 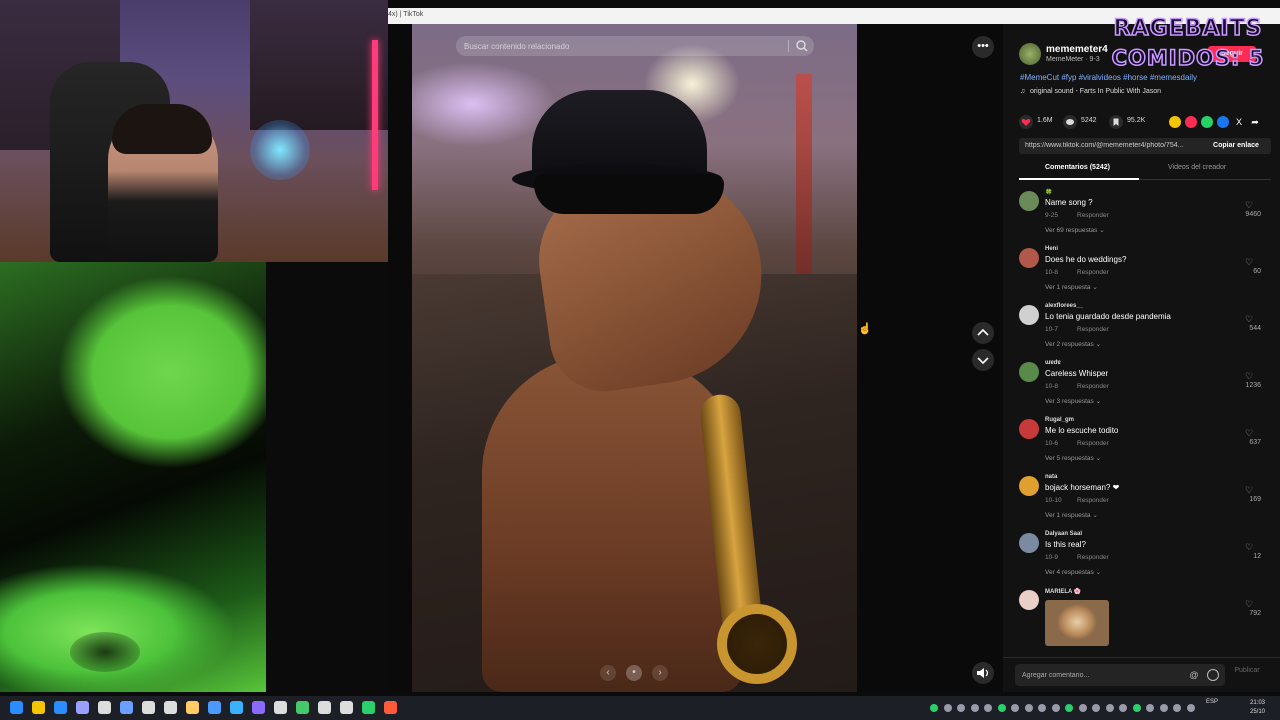 What do you see at coordinates (1239, 122) in the screenshot?
I see `x-icon: X` at bounding box center [1239, 122].